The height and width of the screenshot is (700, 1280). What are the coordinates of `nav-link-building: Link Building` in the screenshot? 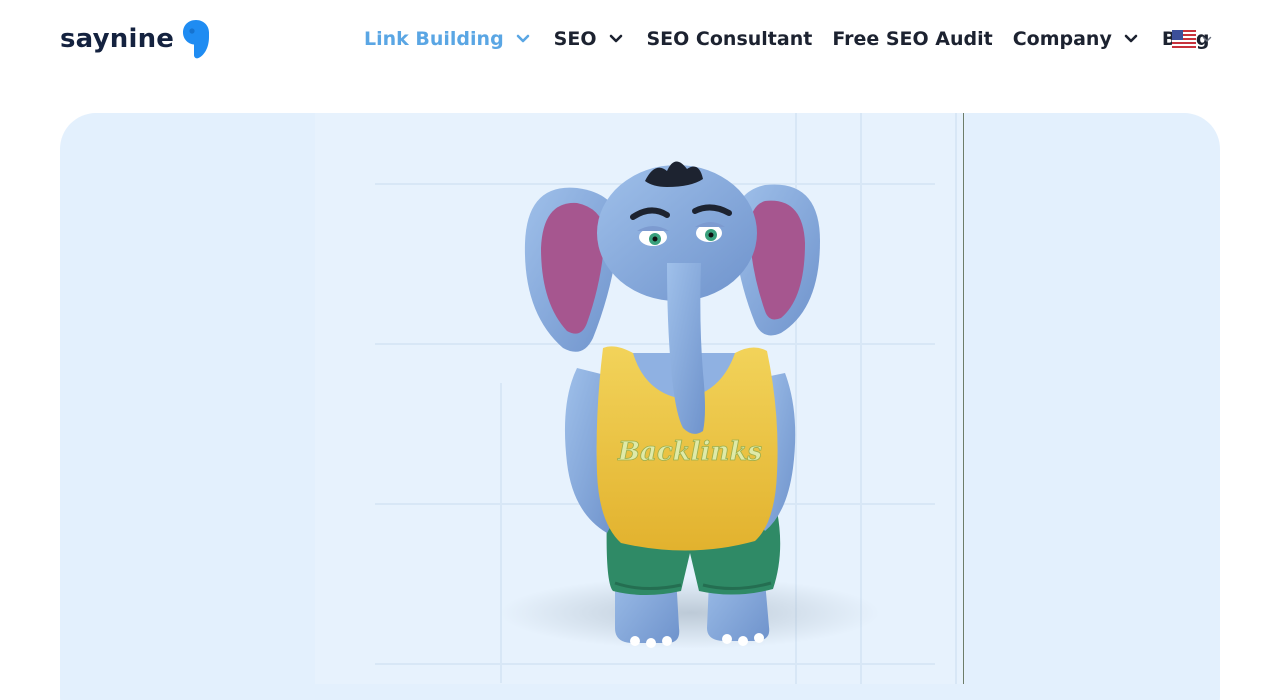 It's located at (449, 39).